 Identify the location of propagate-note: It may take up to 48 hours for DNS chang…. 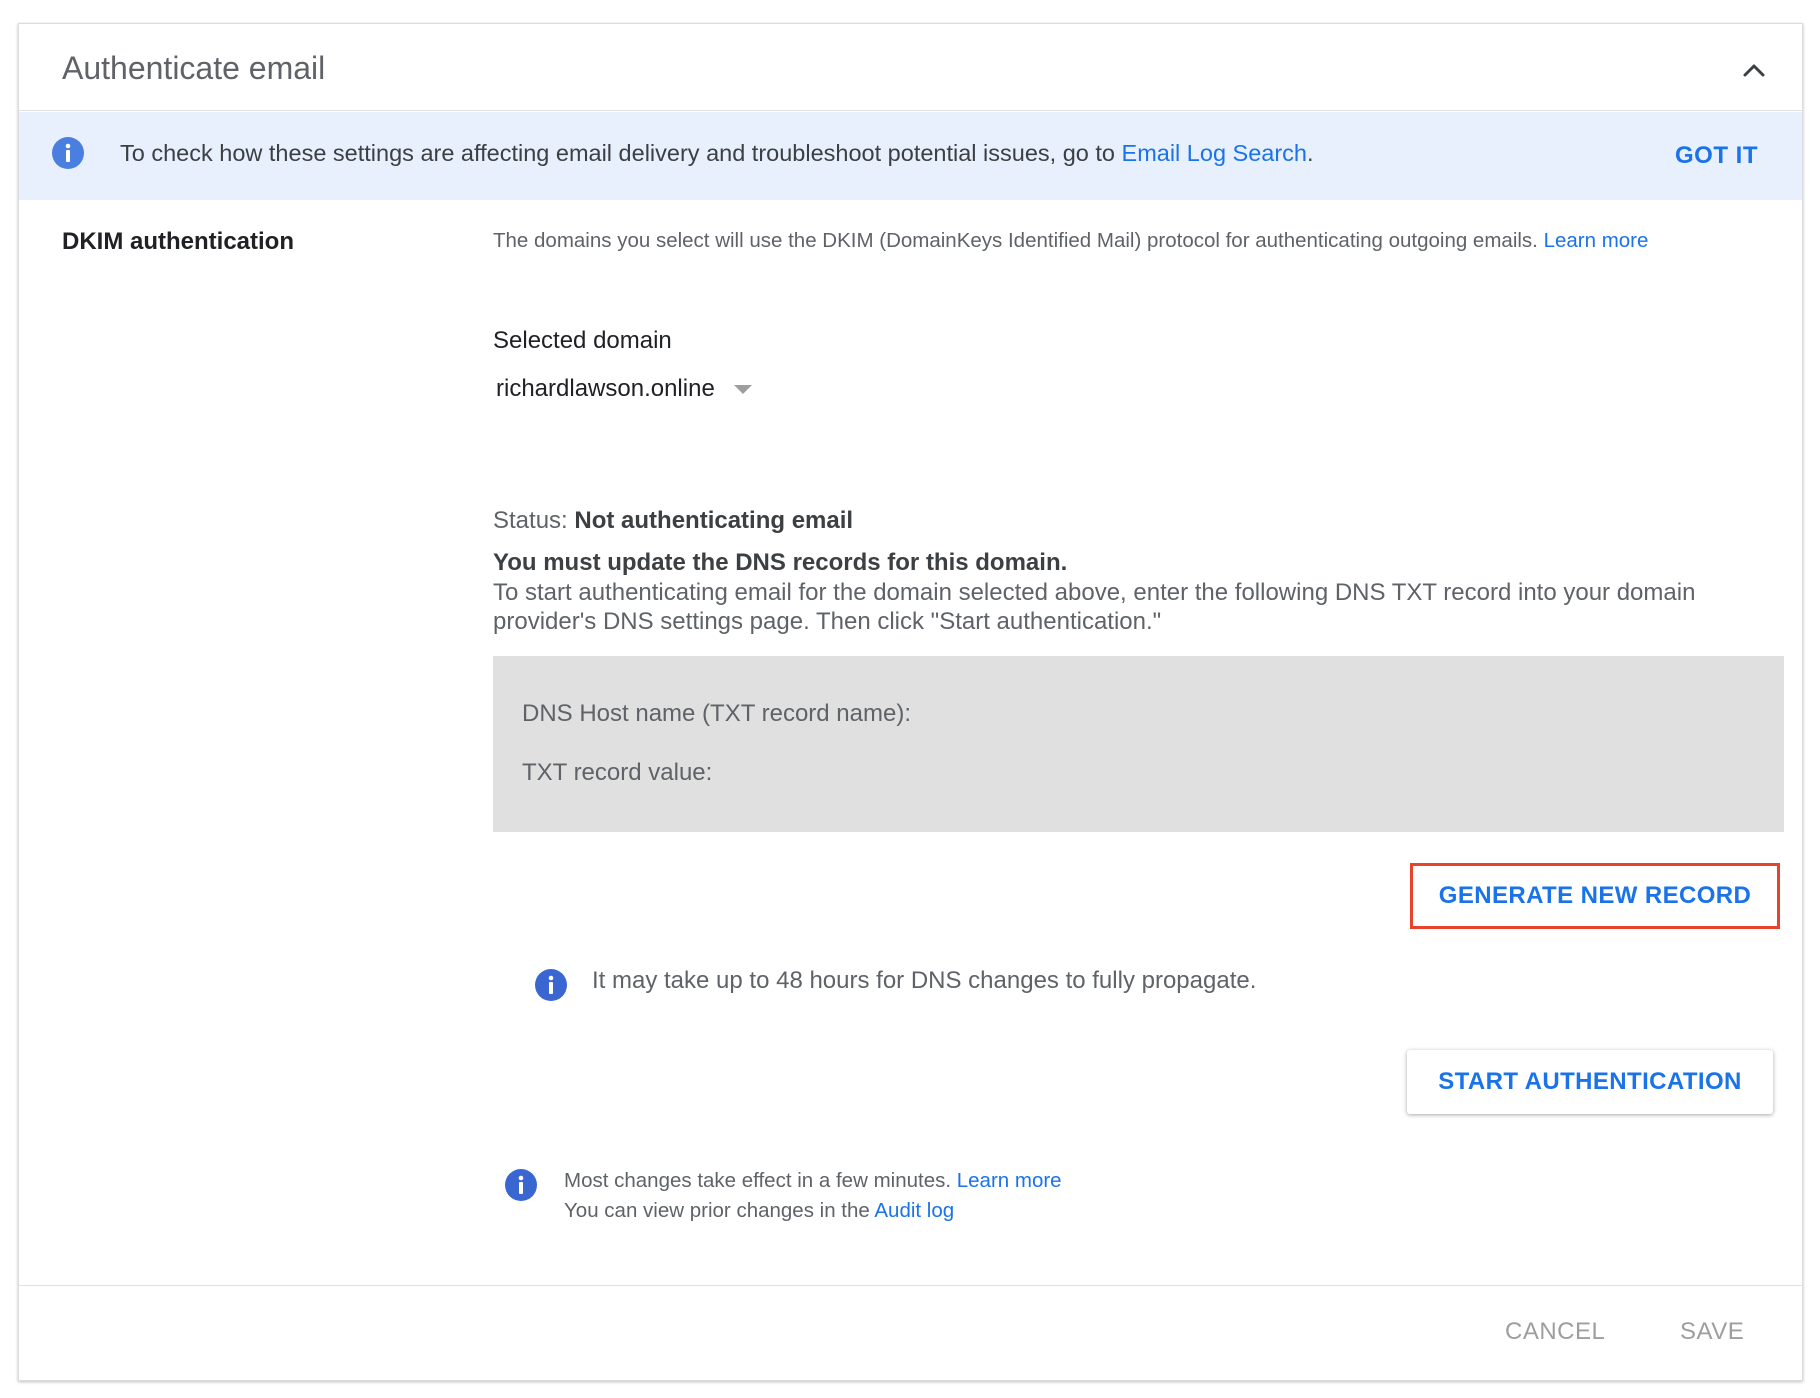
(924, 980).